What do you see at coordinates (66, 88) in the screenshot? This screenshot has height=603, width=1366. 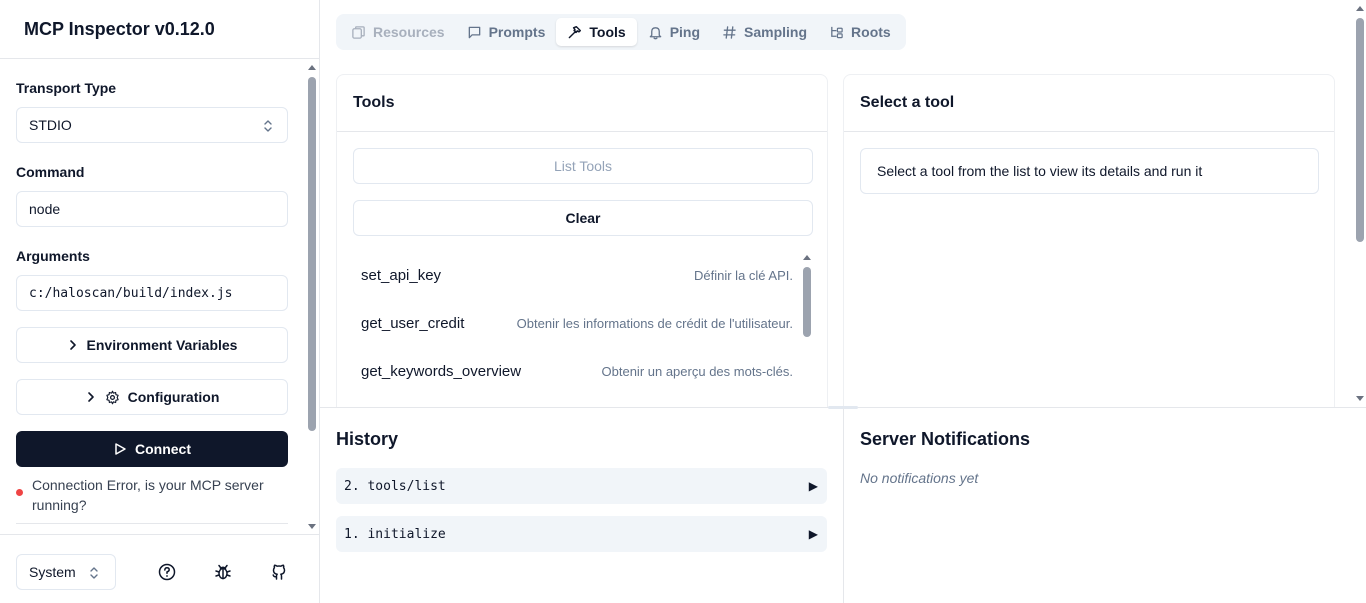 I see `transport-type-label: Transport Type` at bounding box center [66, 88].